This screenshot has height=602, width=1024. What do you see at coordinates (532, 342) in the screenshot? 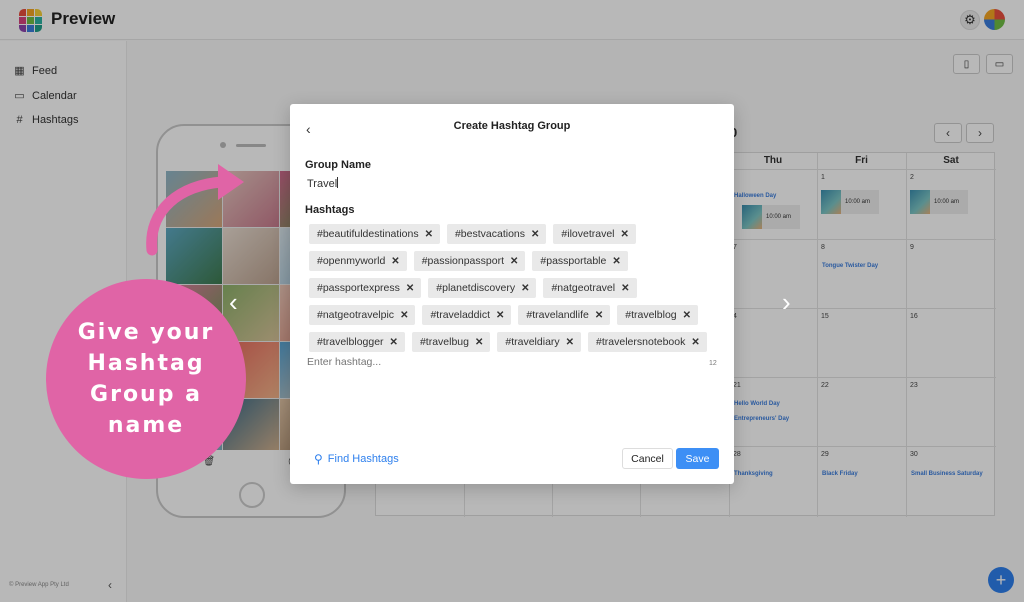
I see `hashtag-chip-label: #traveldiary` at bounding box center [532, 342].